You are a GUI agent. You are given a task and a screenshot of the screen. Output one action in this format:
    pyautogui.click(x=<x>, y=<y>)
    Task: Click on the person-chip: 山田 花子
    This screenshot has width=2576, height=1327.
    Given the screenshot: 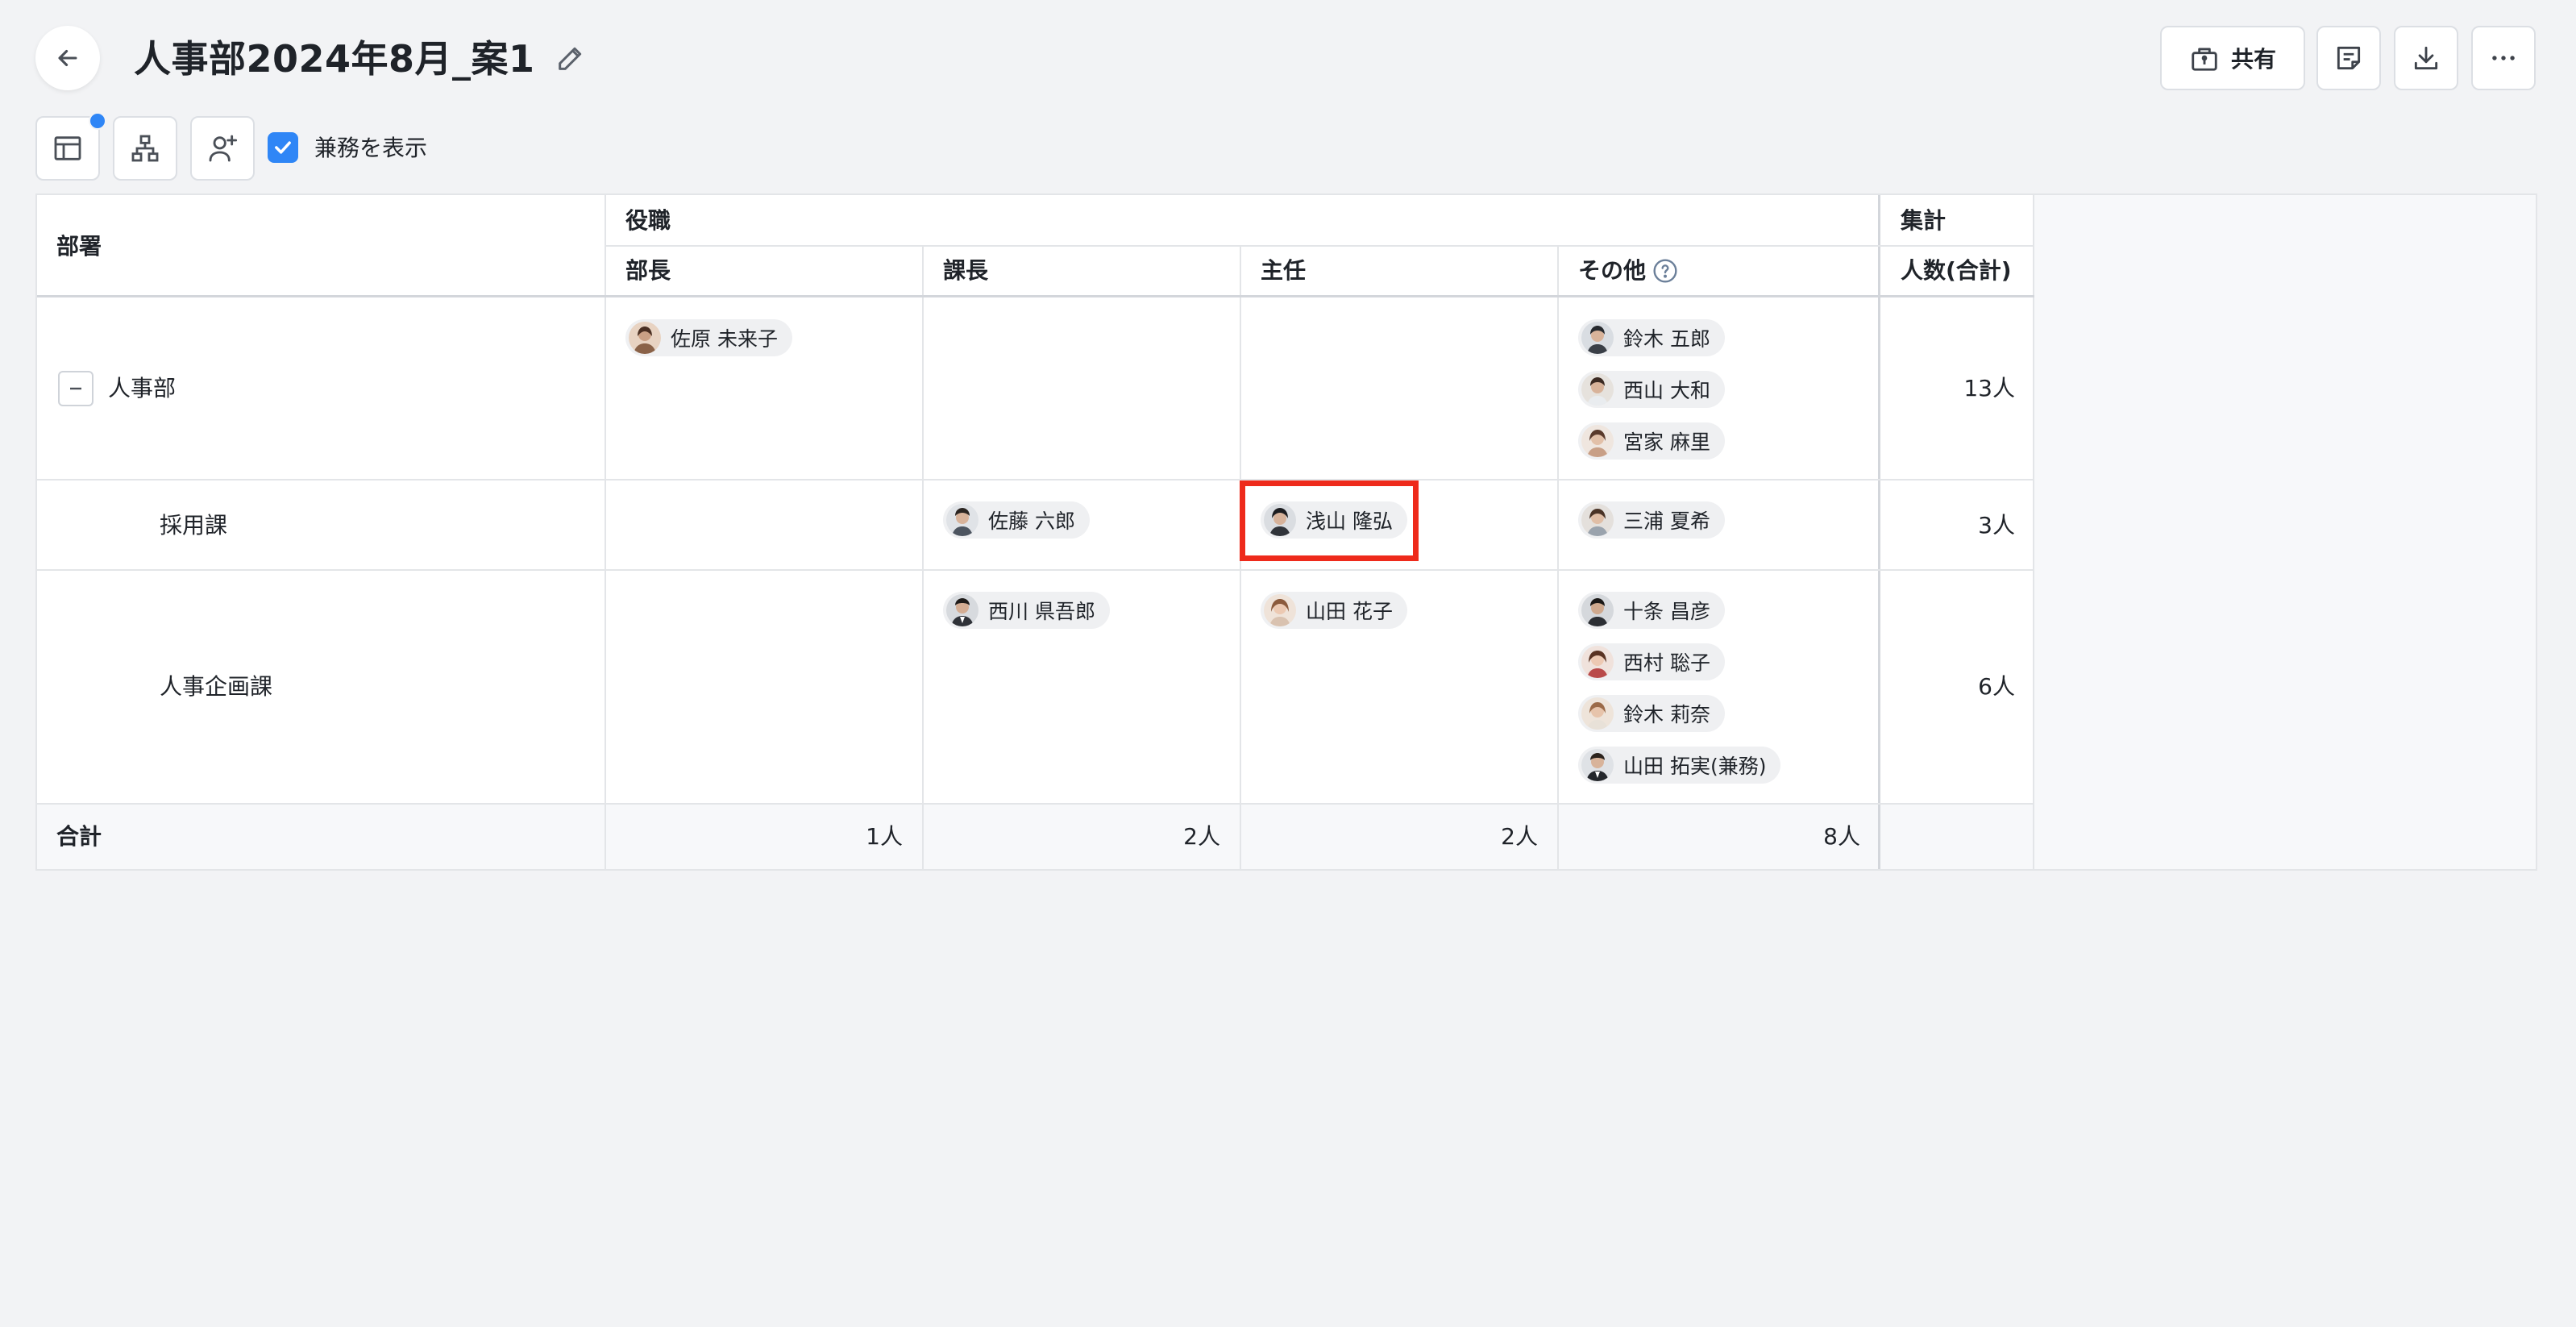 What is the action you would take?
    pyautogui.click(x=1334, y=611)
    